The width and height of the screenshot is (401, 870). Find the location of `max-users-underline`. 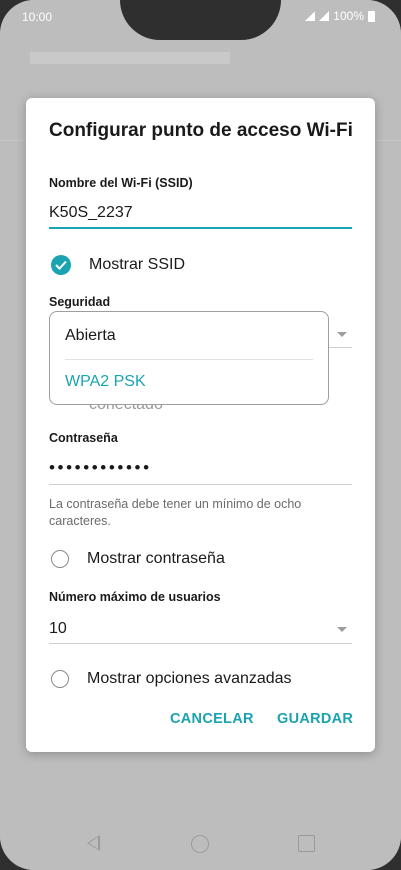

max-users-underline is located at coordinates (200, 643).